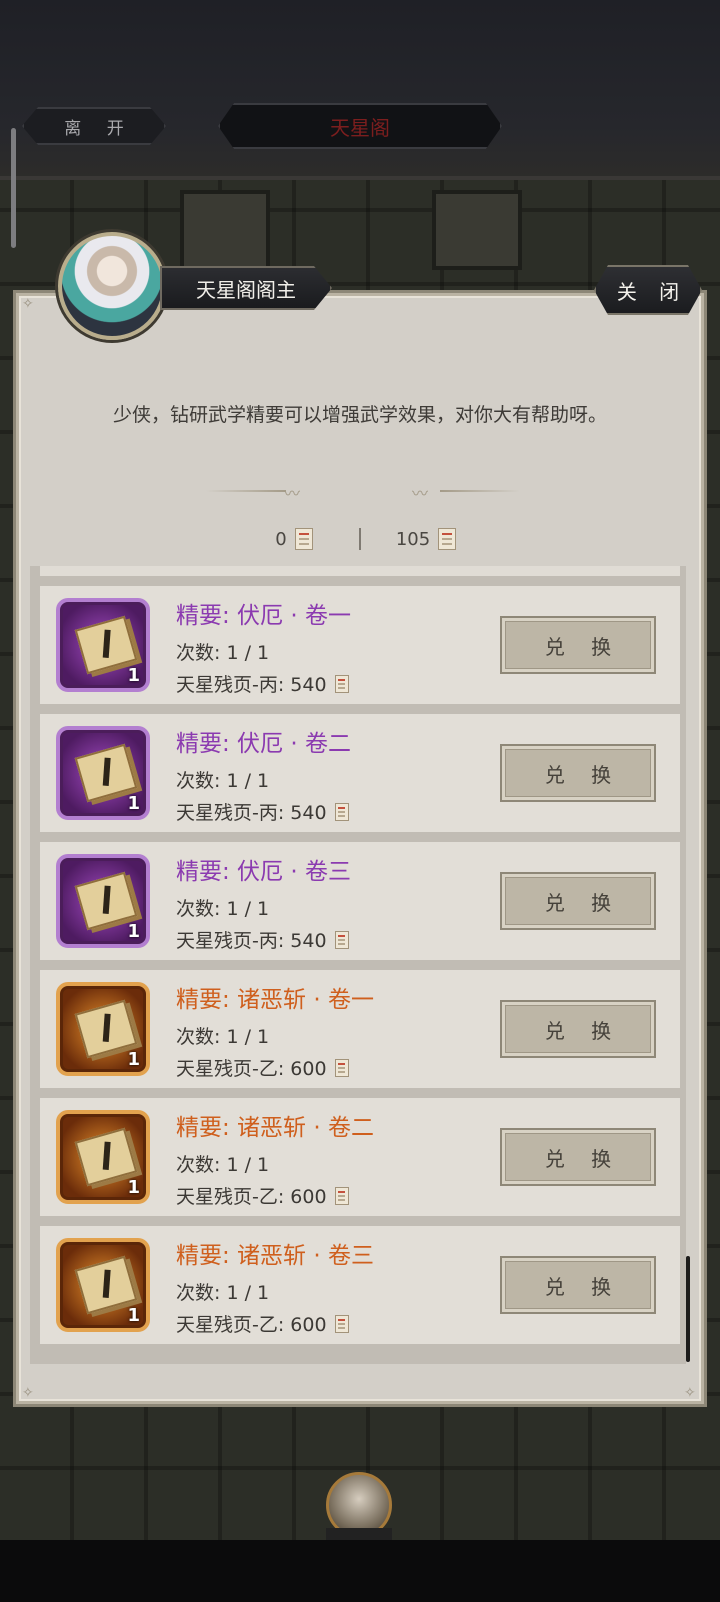 Image resolution: width=720 pixels, height=1602 pixels. Describe the element at coordinates (94, 126) in the screenshot. I see `leave-button: 离 开` at that location.